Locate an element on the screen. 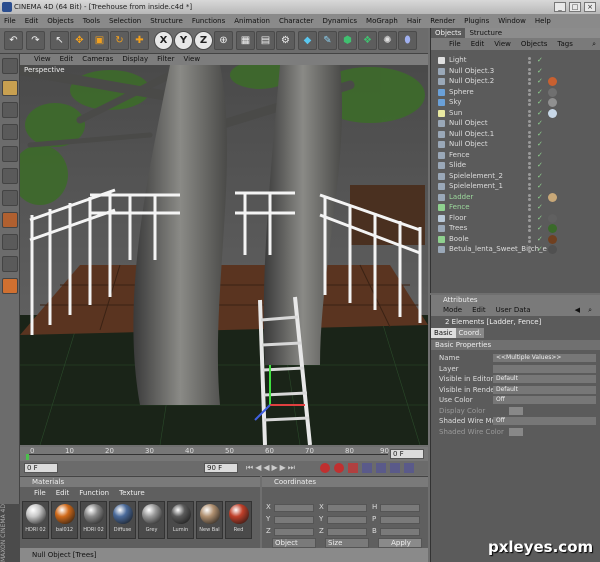 The width and height of the screenshot is (600, 562). position-key-icon is located at coordinates (367, 468).